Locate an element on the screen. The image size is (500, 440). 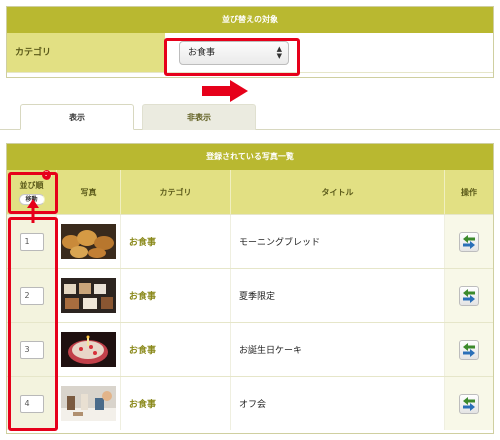
sort-target-header: 並び替えの対象 is located at coordinates (250, 20).